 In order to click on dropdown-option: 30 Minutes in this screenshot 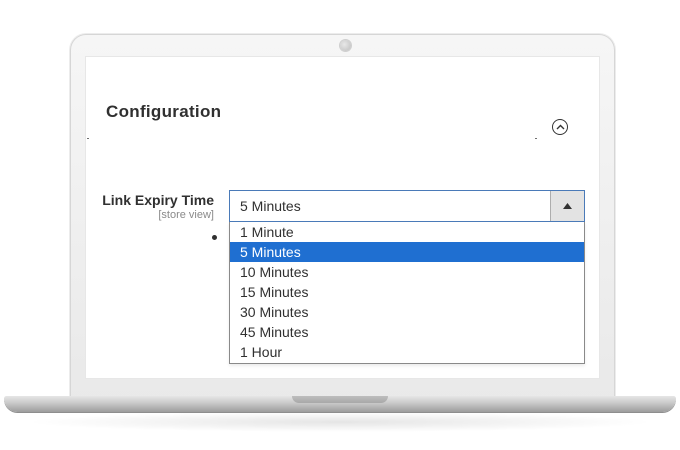, I will do `click(407, 312)`.